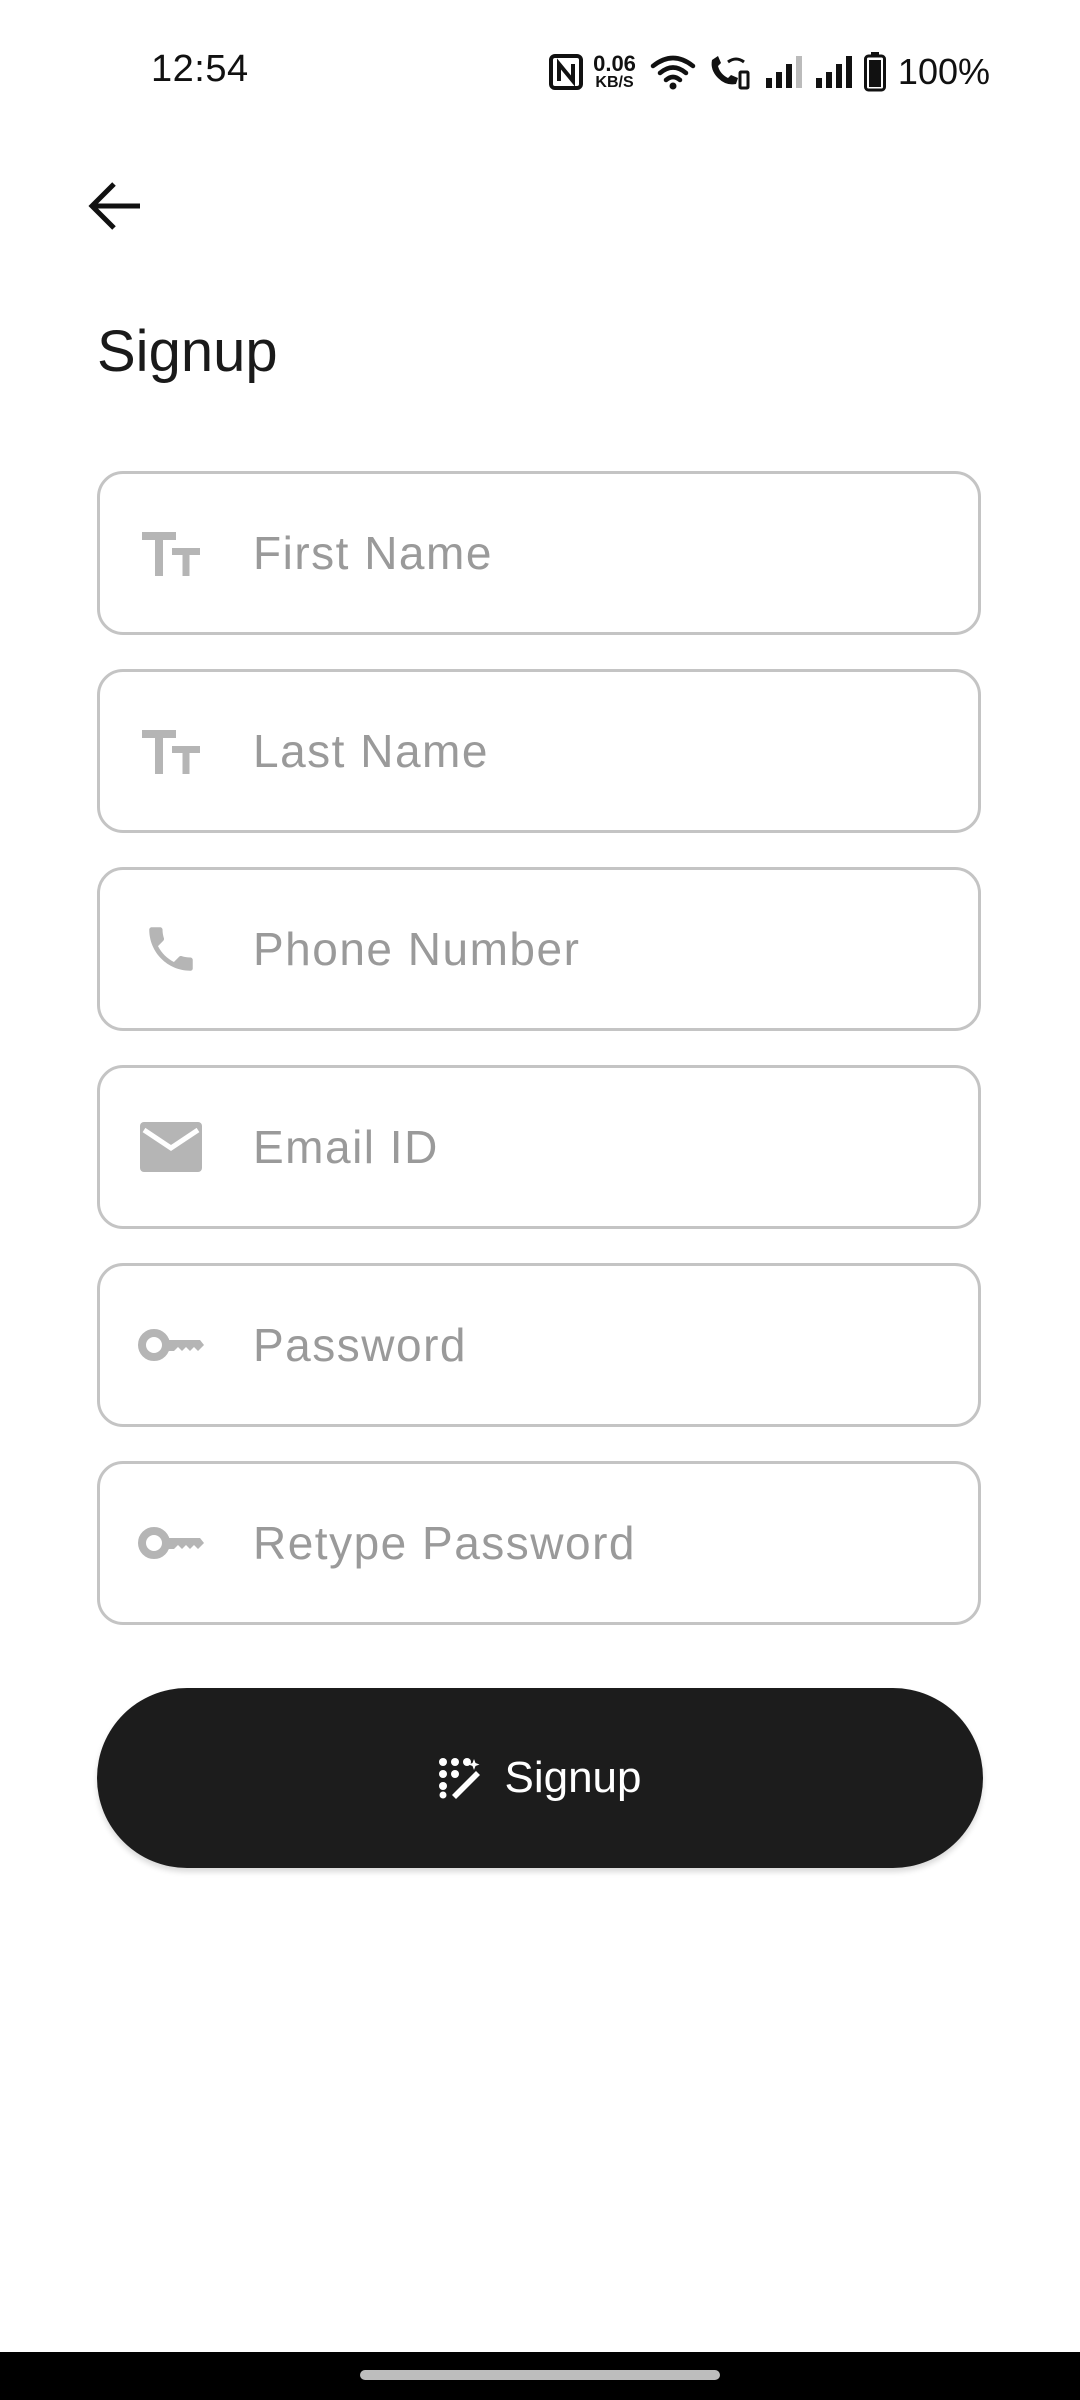 The height and width of the screenshot is (2400, 1080). Describe the element at coordinates (593, 1147) in the screenshot. I see `email-input` at that location.